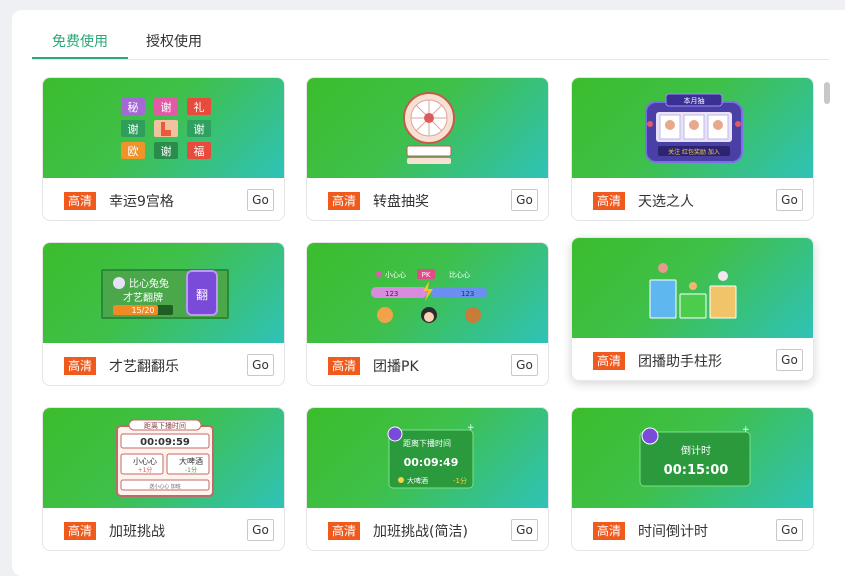 Image resolution: width=845 pixels, height=576 pixels. What do you see at coordinates (429, 296) in the screenshot?
I see `pk-illustration: 小心心 PK 比心心 123 123` at bounding box center [429, 296].